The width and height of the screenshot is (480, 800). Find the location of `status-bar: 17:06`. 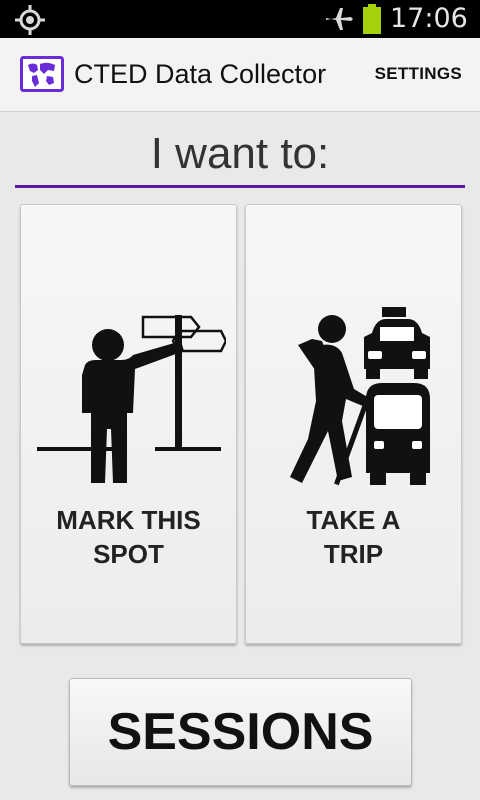

status-bar: 17:06 is located at coordinates (240, 19).